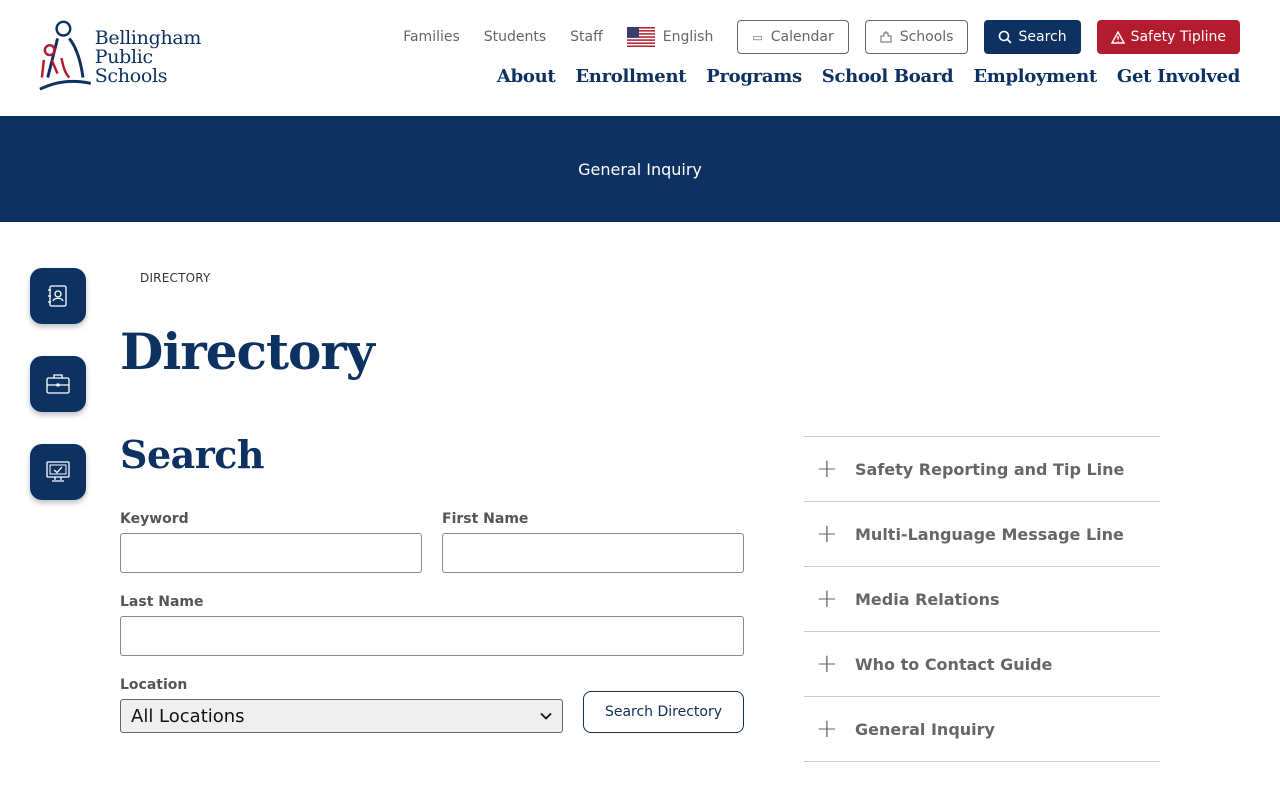 The height and width of the screenshot is (800, 1280). Describe the element at coordinates (586, 37) in the screenshot. I see `util-link-staff: Staff` at that location.